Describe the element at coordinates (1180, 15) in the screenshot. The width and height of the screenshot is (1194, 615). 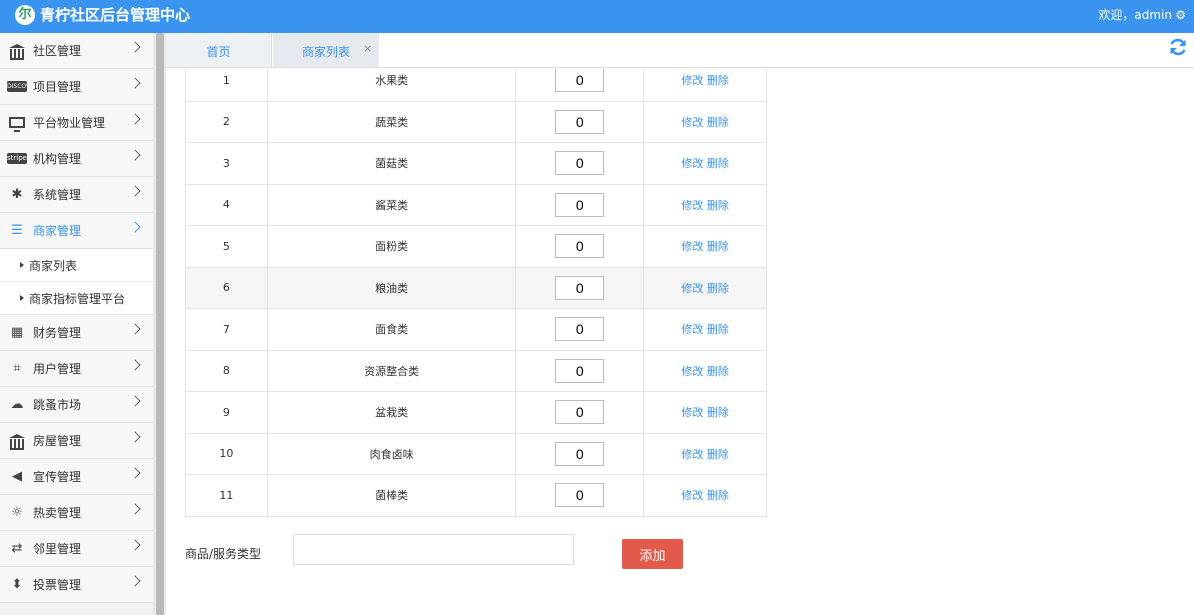
I see `gear-icon: ⚙` at that location.